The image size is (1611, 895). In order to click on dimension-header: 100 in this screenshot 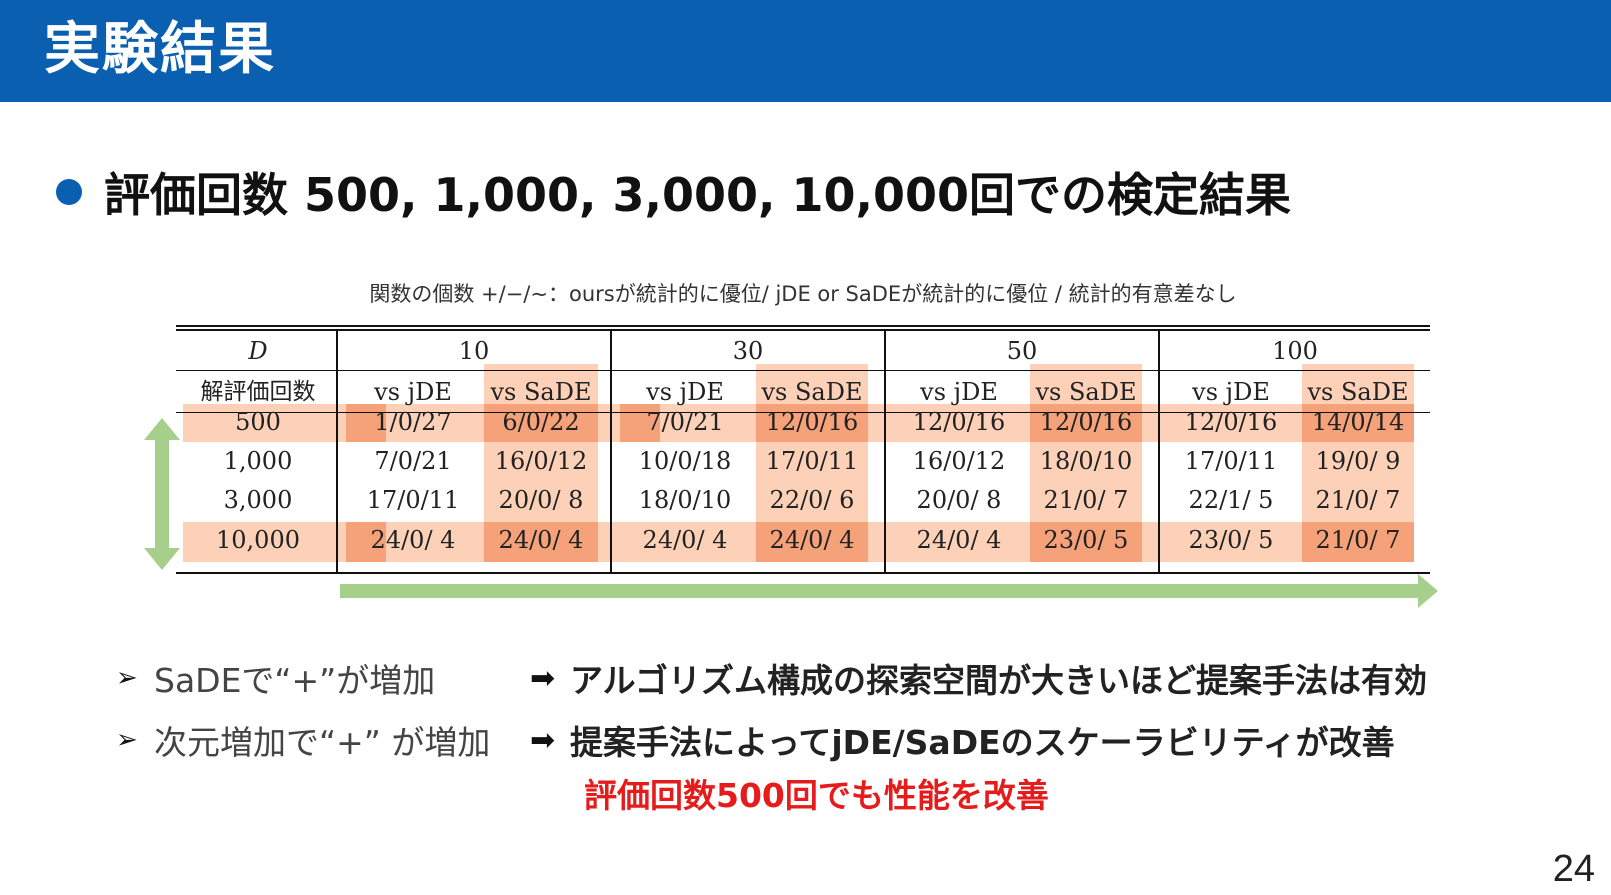, I will do `click(1295, 351)`.